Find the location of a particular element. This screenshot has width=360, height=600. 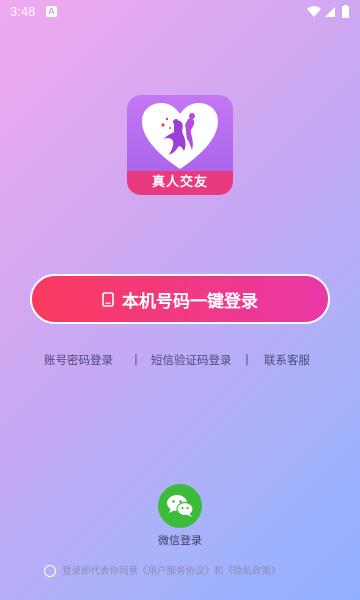

agreement-text: 登录即代表你同意《用户服务协议》和《隐私政策》 is located at coordinates (171, 571).